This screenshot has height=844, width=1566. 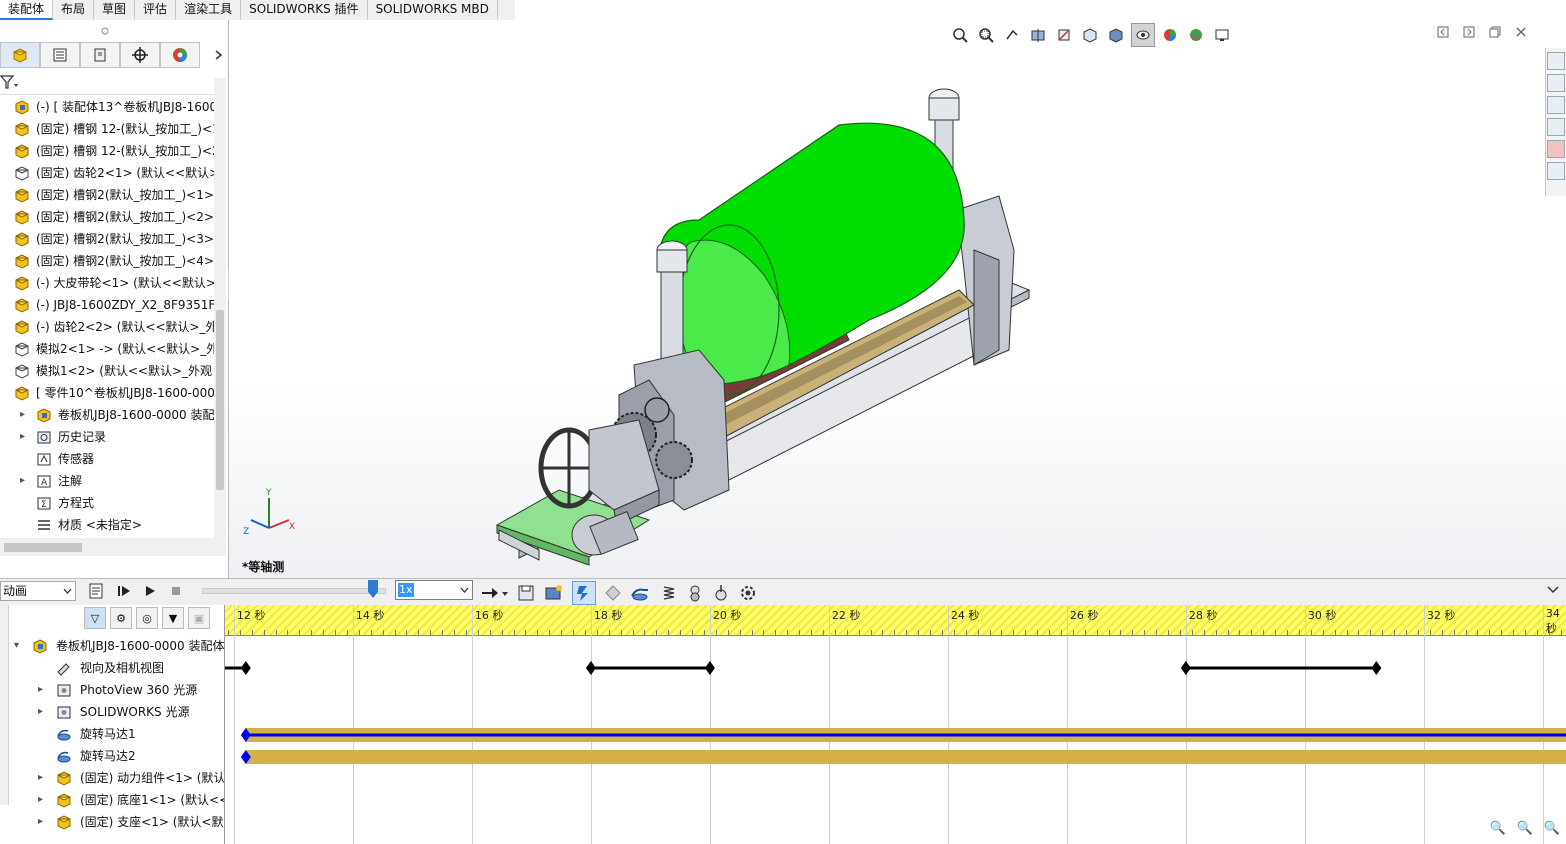 What do you see at coordinates (199, 618) in the screenshot?
I see `filter-disabled-icon: ▣` at bounding box center [199, 618].